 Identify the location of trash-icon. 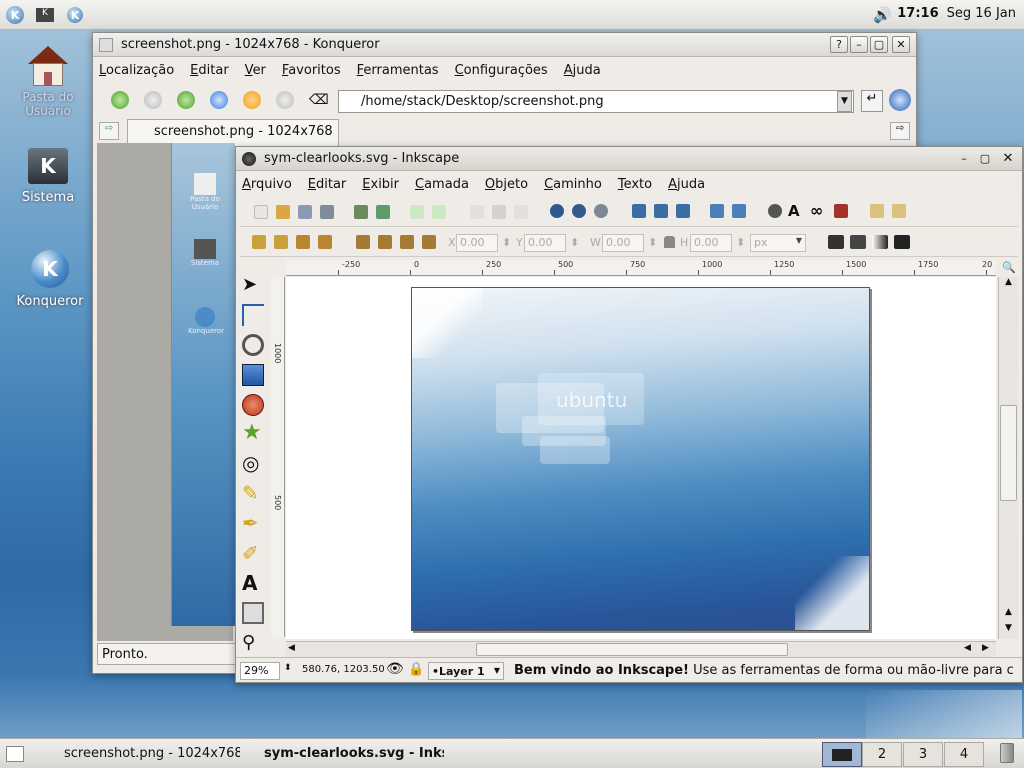
(1007, 753).